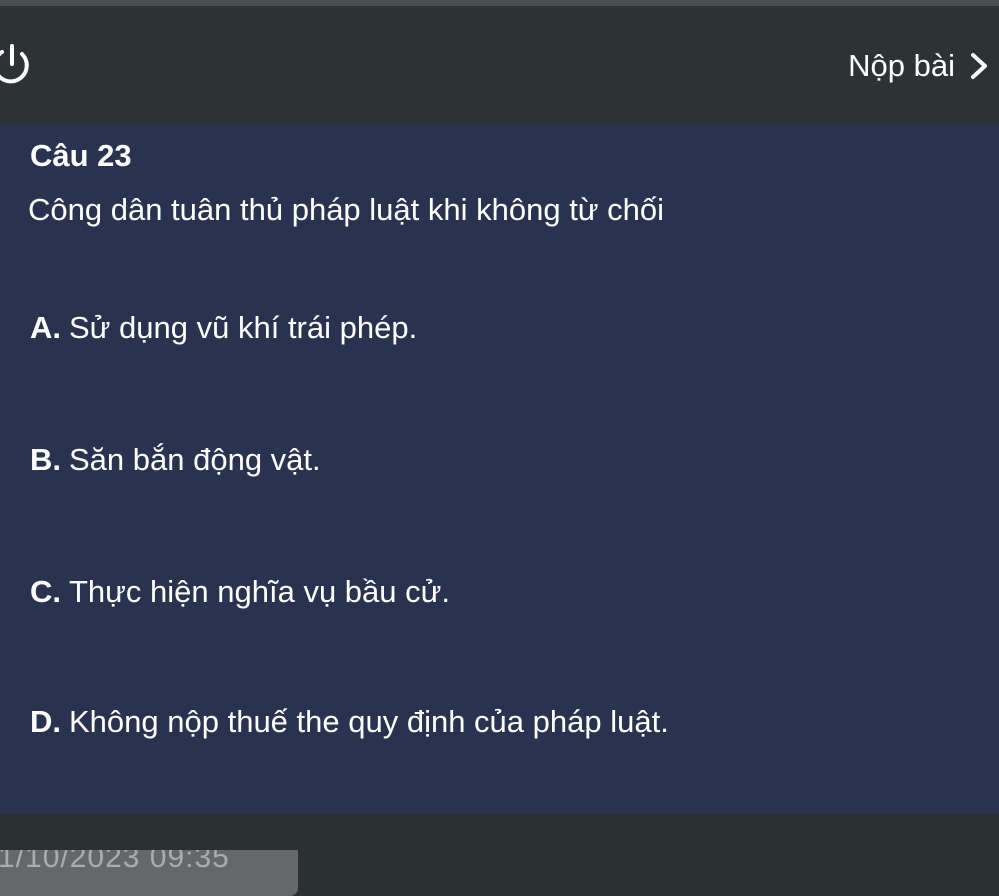  I want to click on option-letter: A., so click(45, 327).